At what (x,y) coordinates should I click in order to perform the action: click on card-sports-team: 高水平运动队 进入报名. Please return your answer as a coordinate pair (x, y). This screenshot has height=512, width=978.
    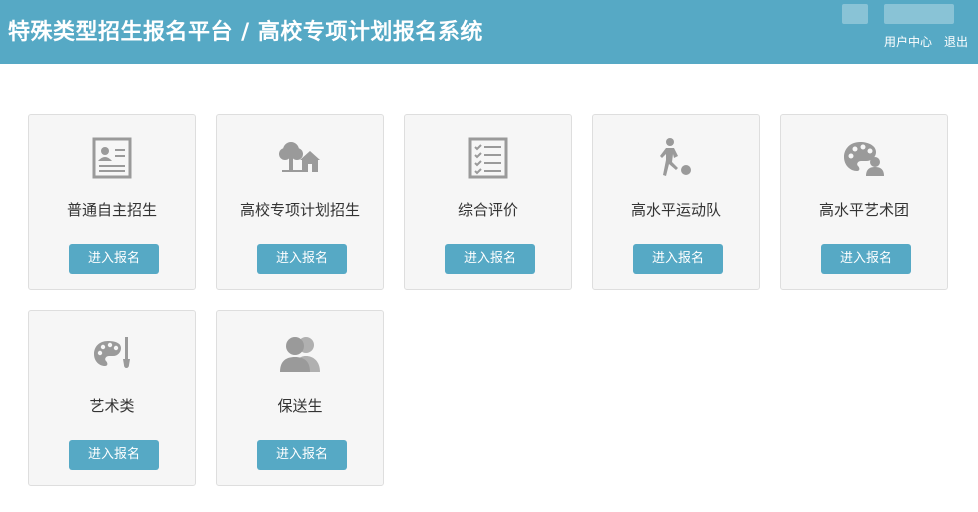
    Looking at the image, I should click on (676, 202).